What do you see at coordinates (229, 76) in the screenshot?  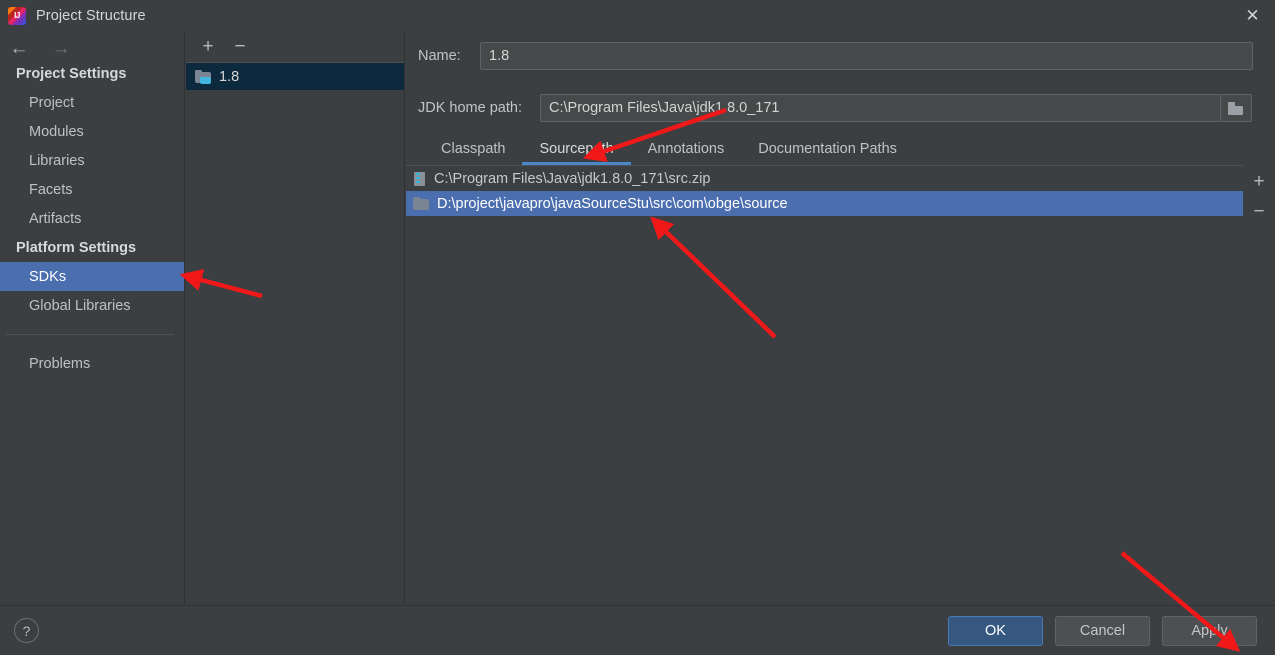 I see `sdk-list-item-label: 1.8` at bounding box center [229, 76].